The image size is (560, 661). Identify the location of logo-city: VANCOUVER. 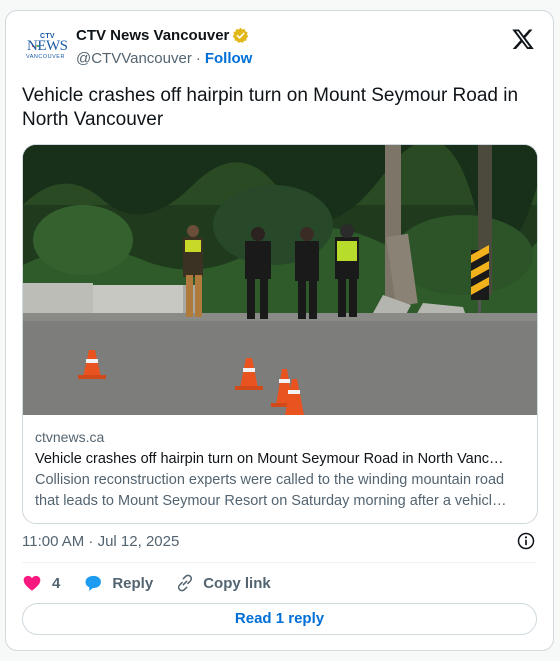
(45, 57).